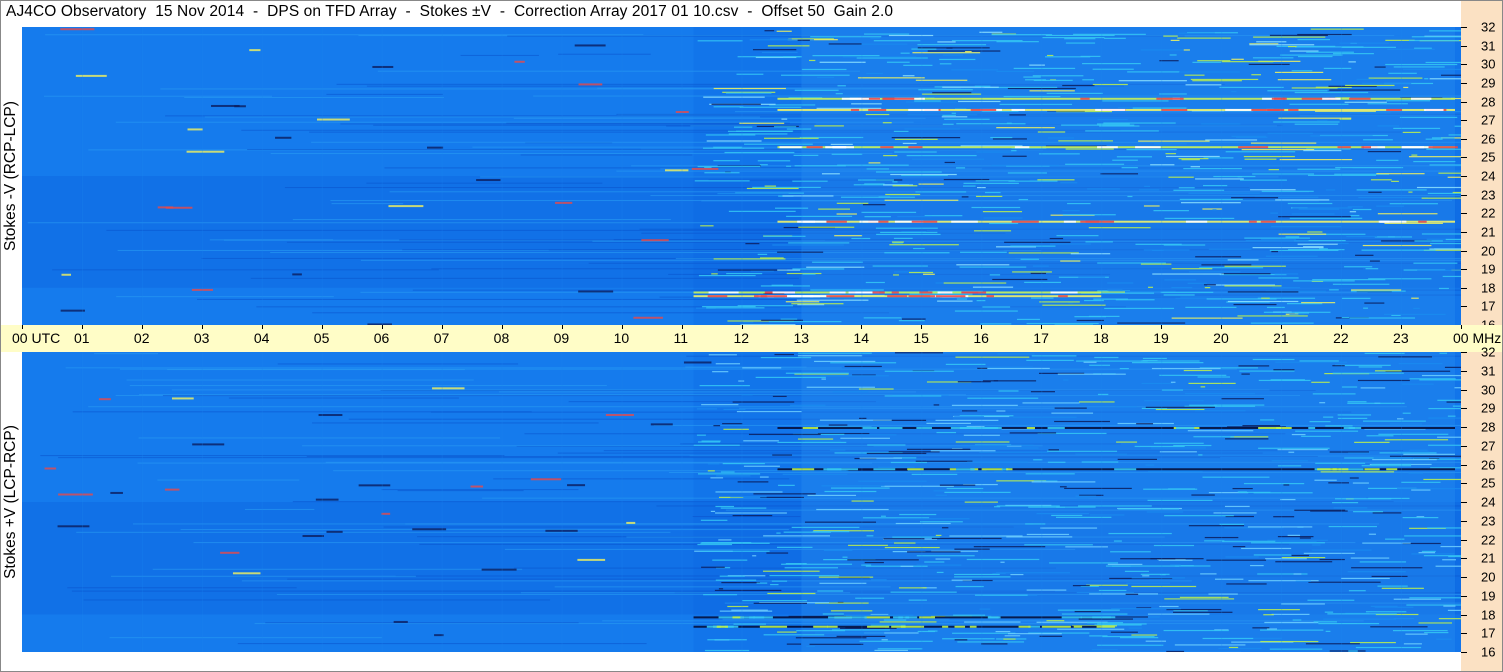  What do you see at coordinates (1488, 195) in the screenshot?
I see `frequency-tick-label: 23` at bounding box center [1488, 195].